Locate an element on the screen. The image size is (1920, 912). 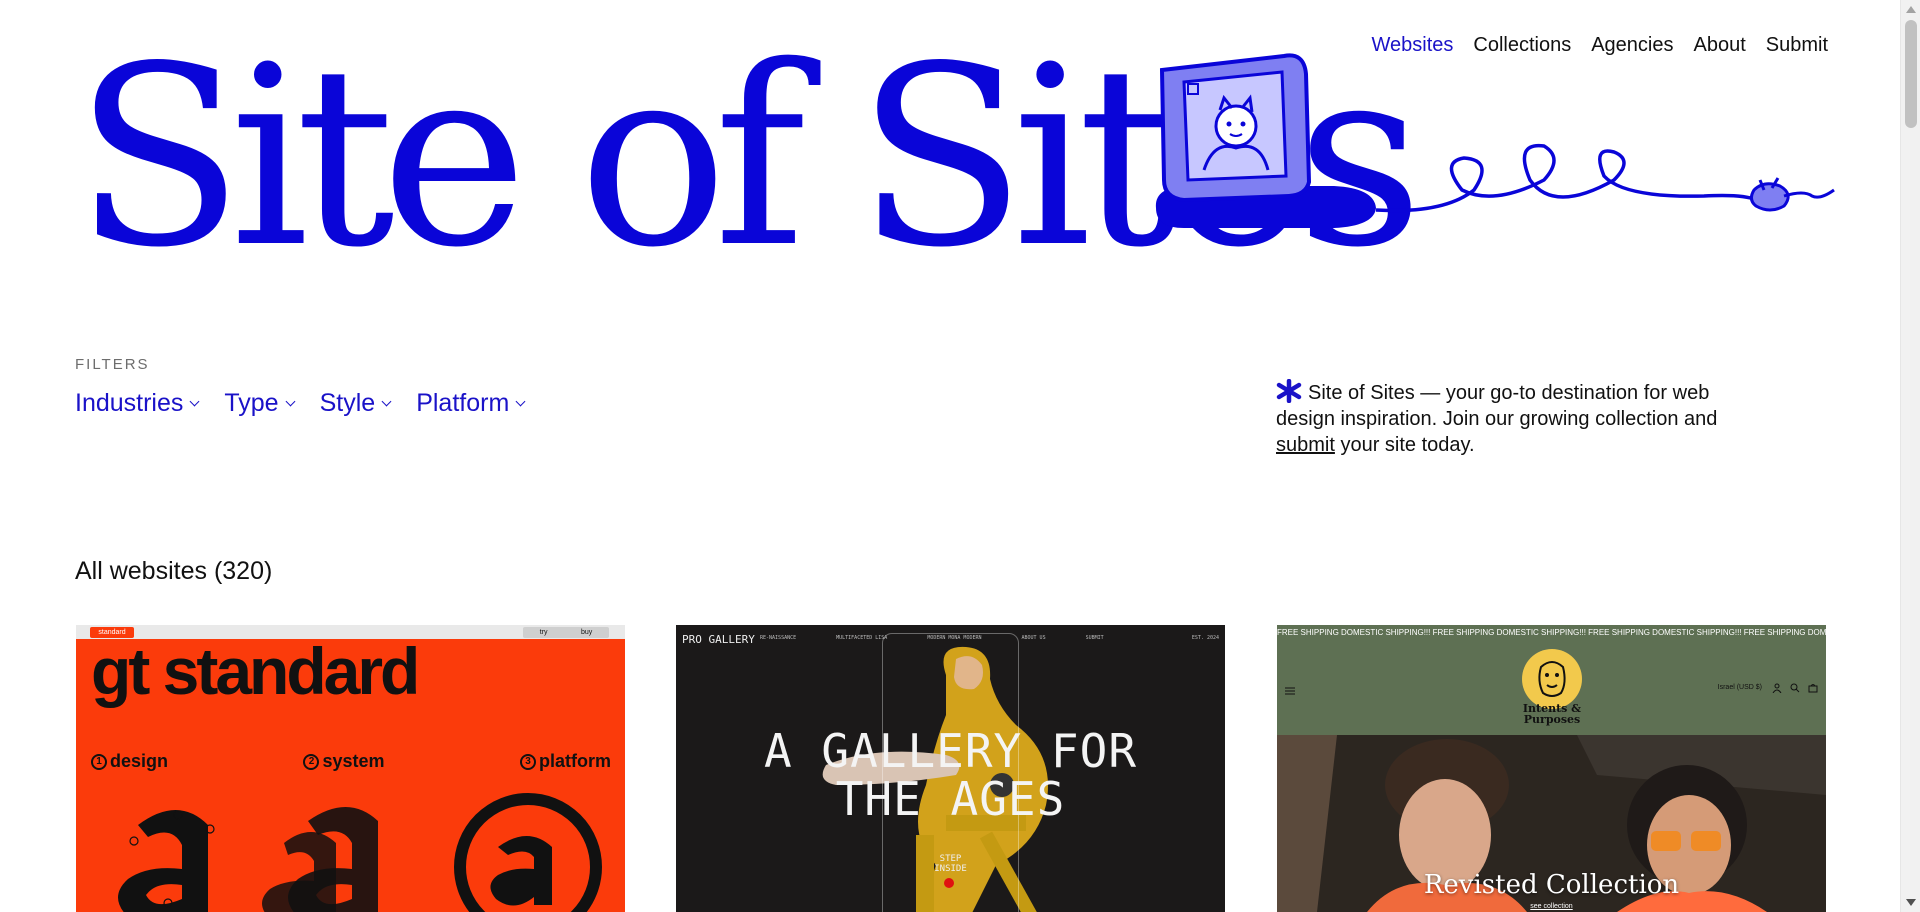
card-site-red-dot is located at coordinates (949, 883).